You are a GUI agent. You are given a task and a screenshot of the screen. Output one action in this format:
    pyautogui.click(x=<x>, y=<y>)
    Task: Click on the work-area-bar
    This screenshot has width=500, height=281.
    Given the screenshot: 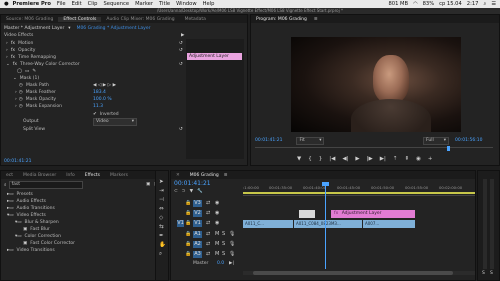 What is the action you would take?
    pyautogui.click(x=359, y=193)
    